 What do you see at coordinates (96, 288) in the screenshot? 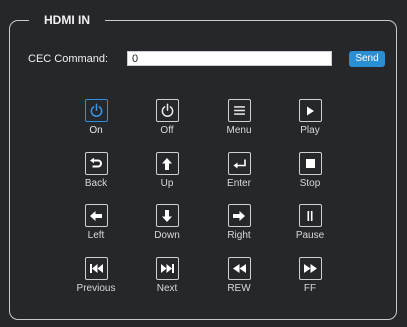
I see `previous-label: Previous` at bounding box center [96, 288].